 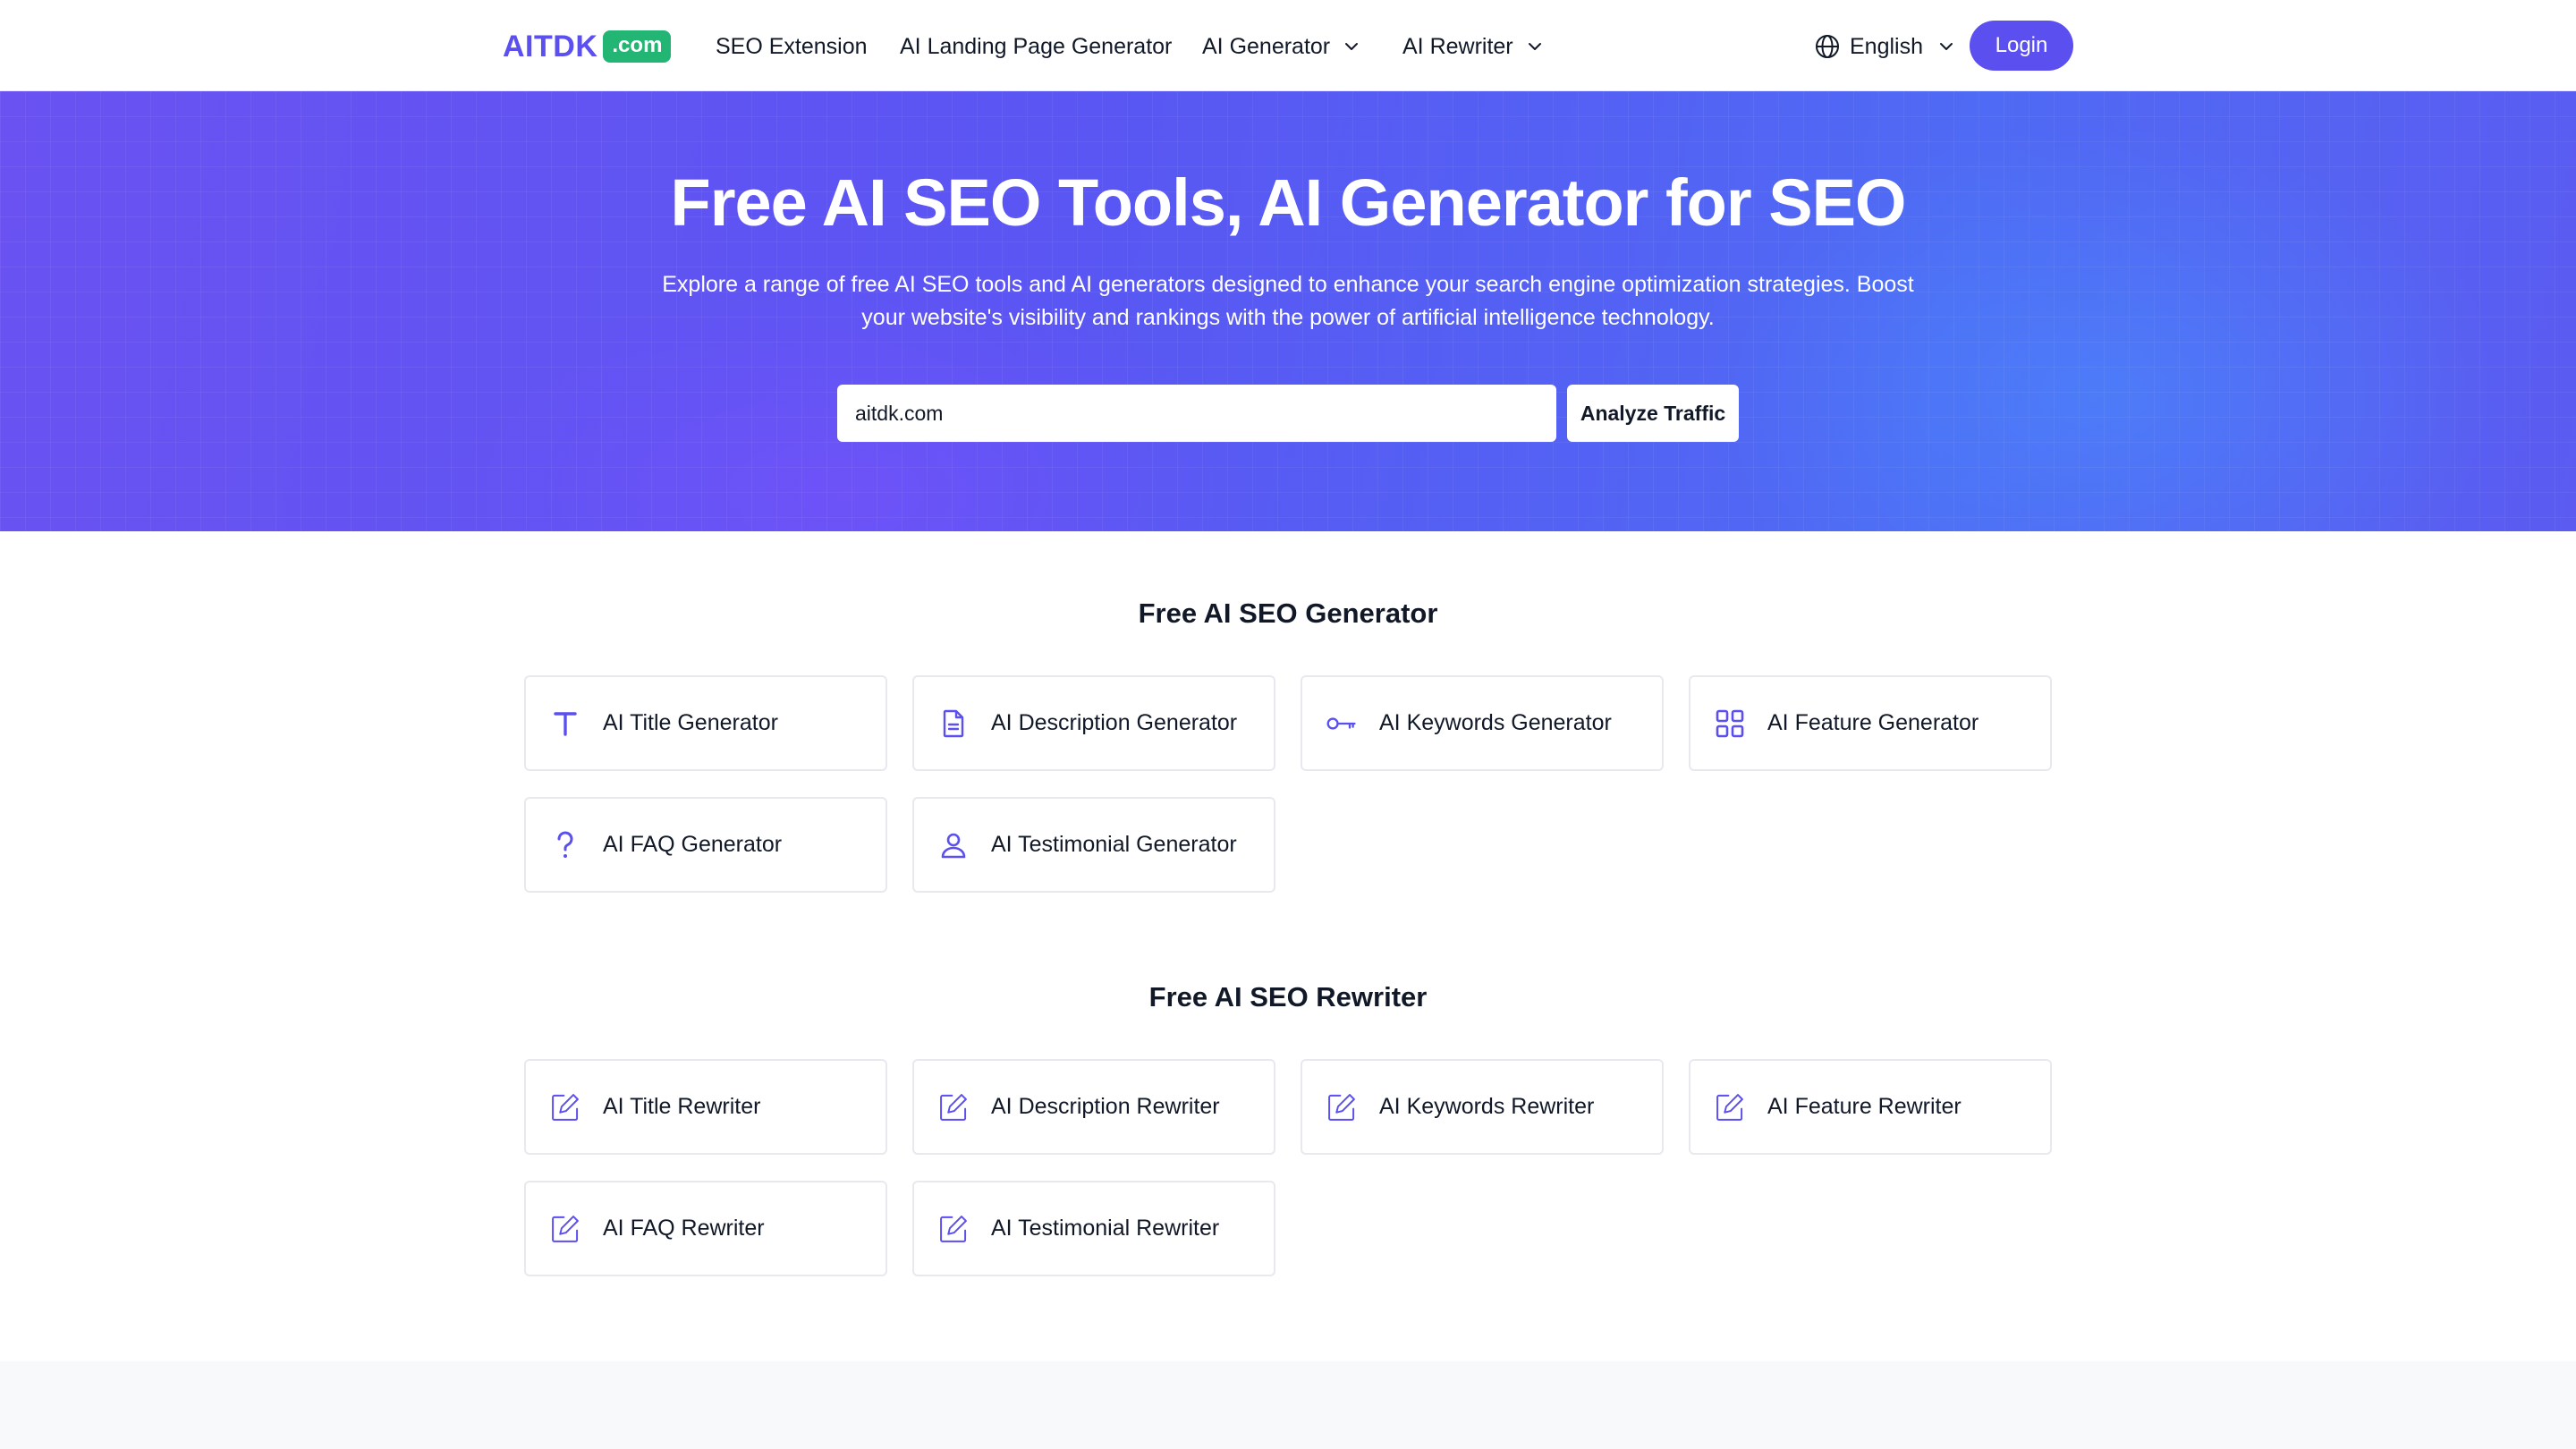 I want to click on nav-label: AI Generator, so click(x=1266, y=46).